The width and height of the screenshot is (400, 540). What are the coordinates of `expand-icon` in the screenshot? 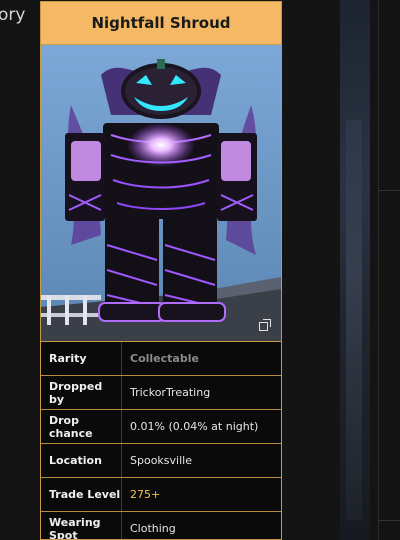 It's located at (265, 325).